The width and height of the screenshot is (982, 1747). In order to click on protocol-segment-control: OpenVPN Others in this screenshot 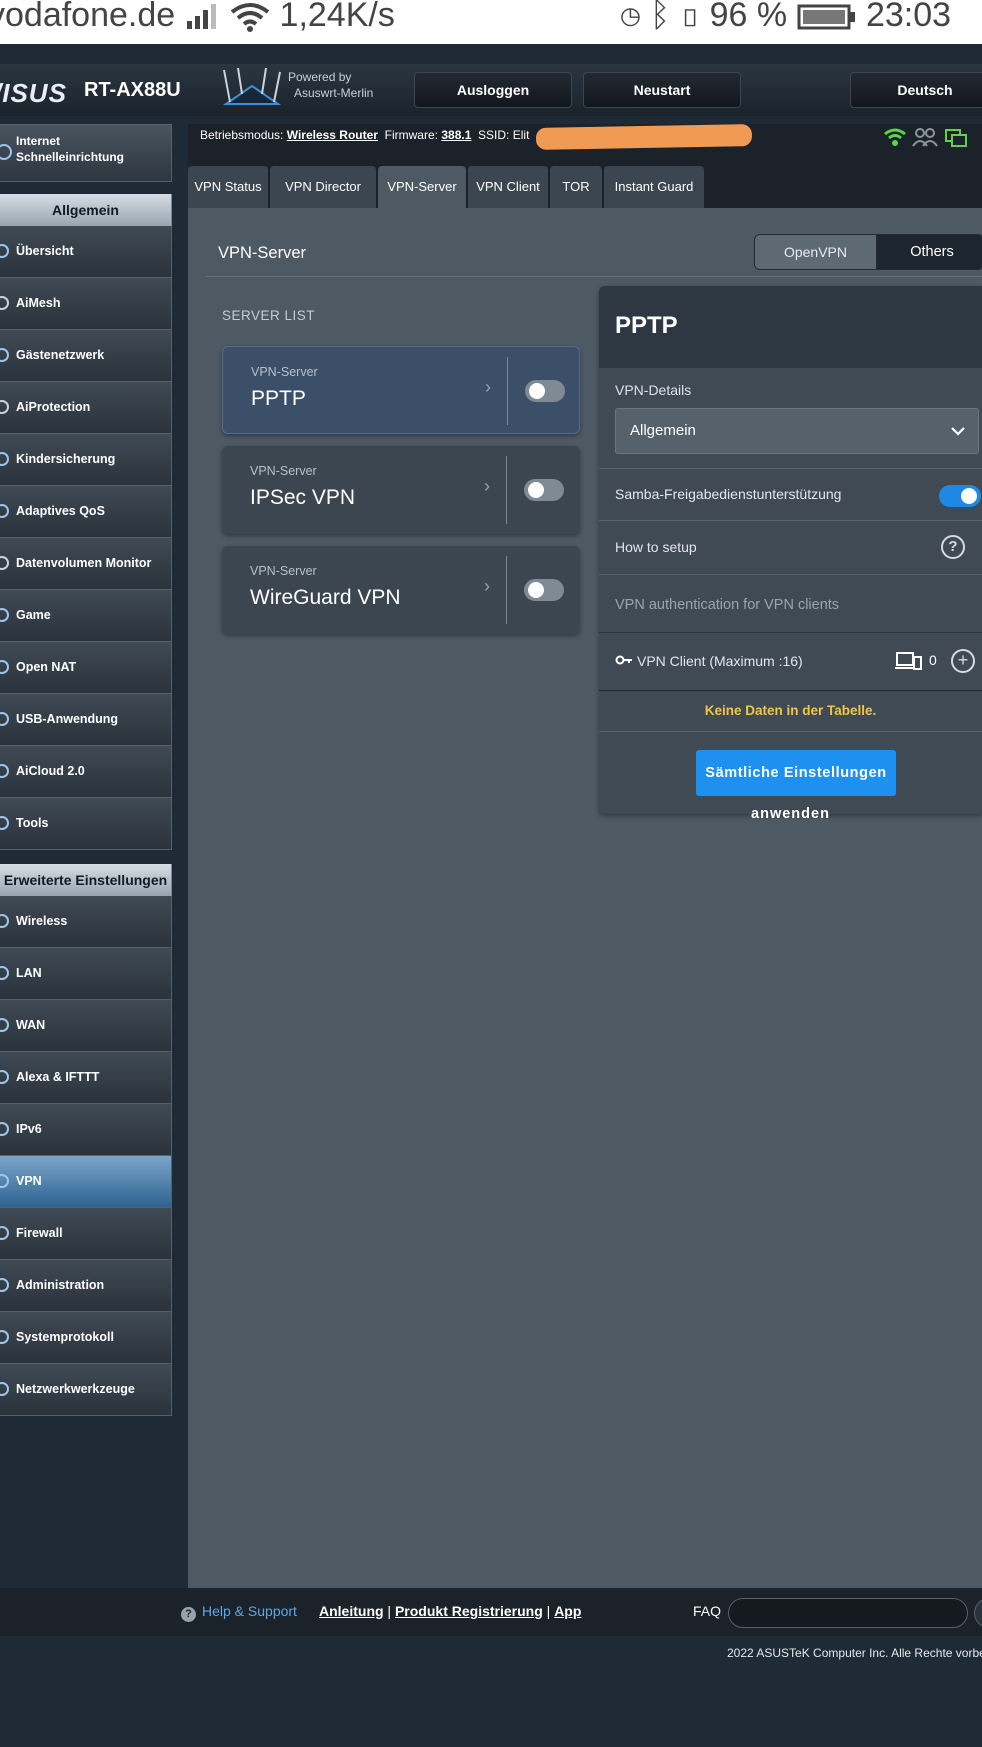, I will do `click(868, 252)`.